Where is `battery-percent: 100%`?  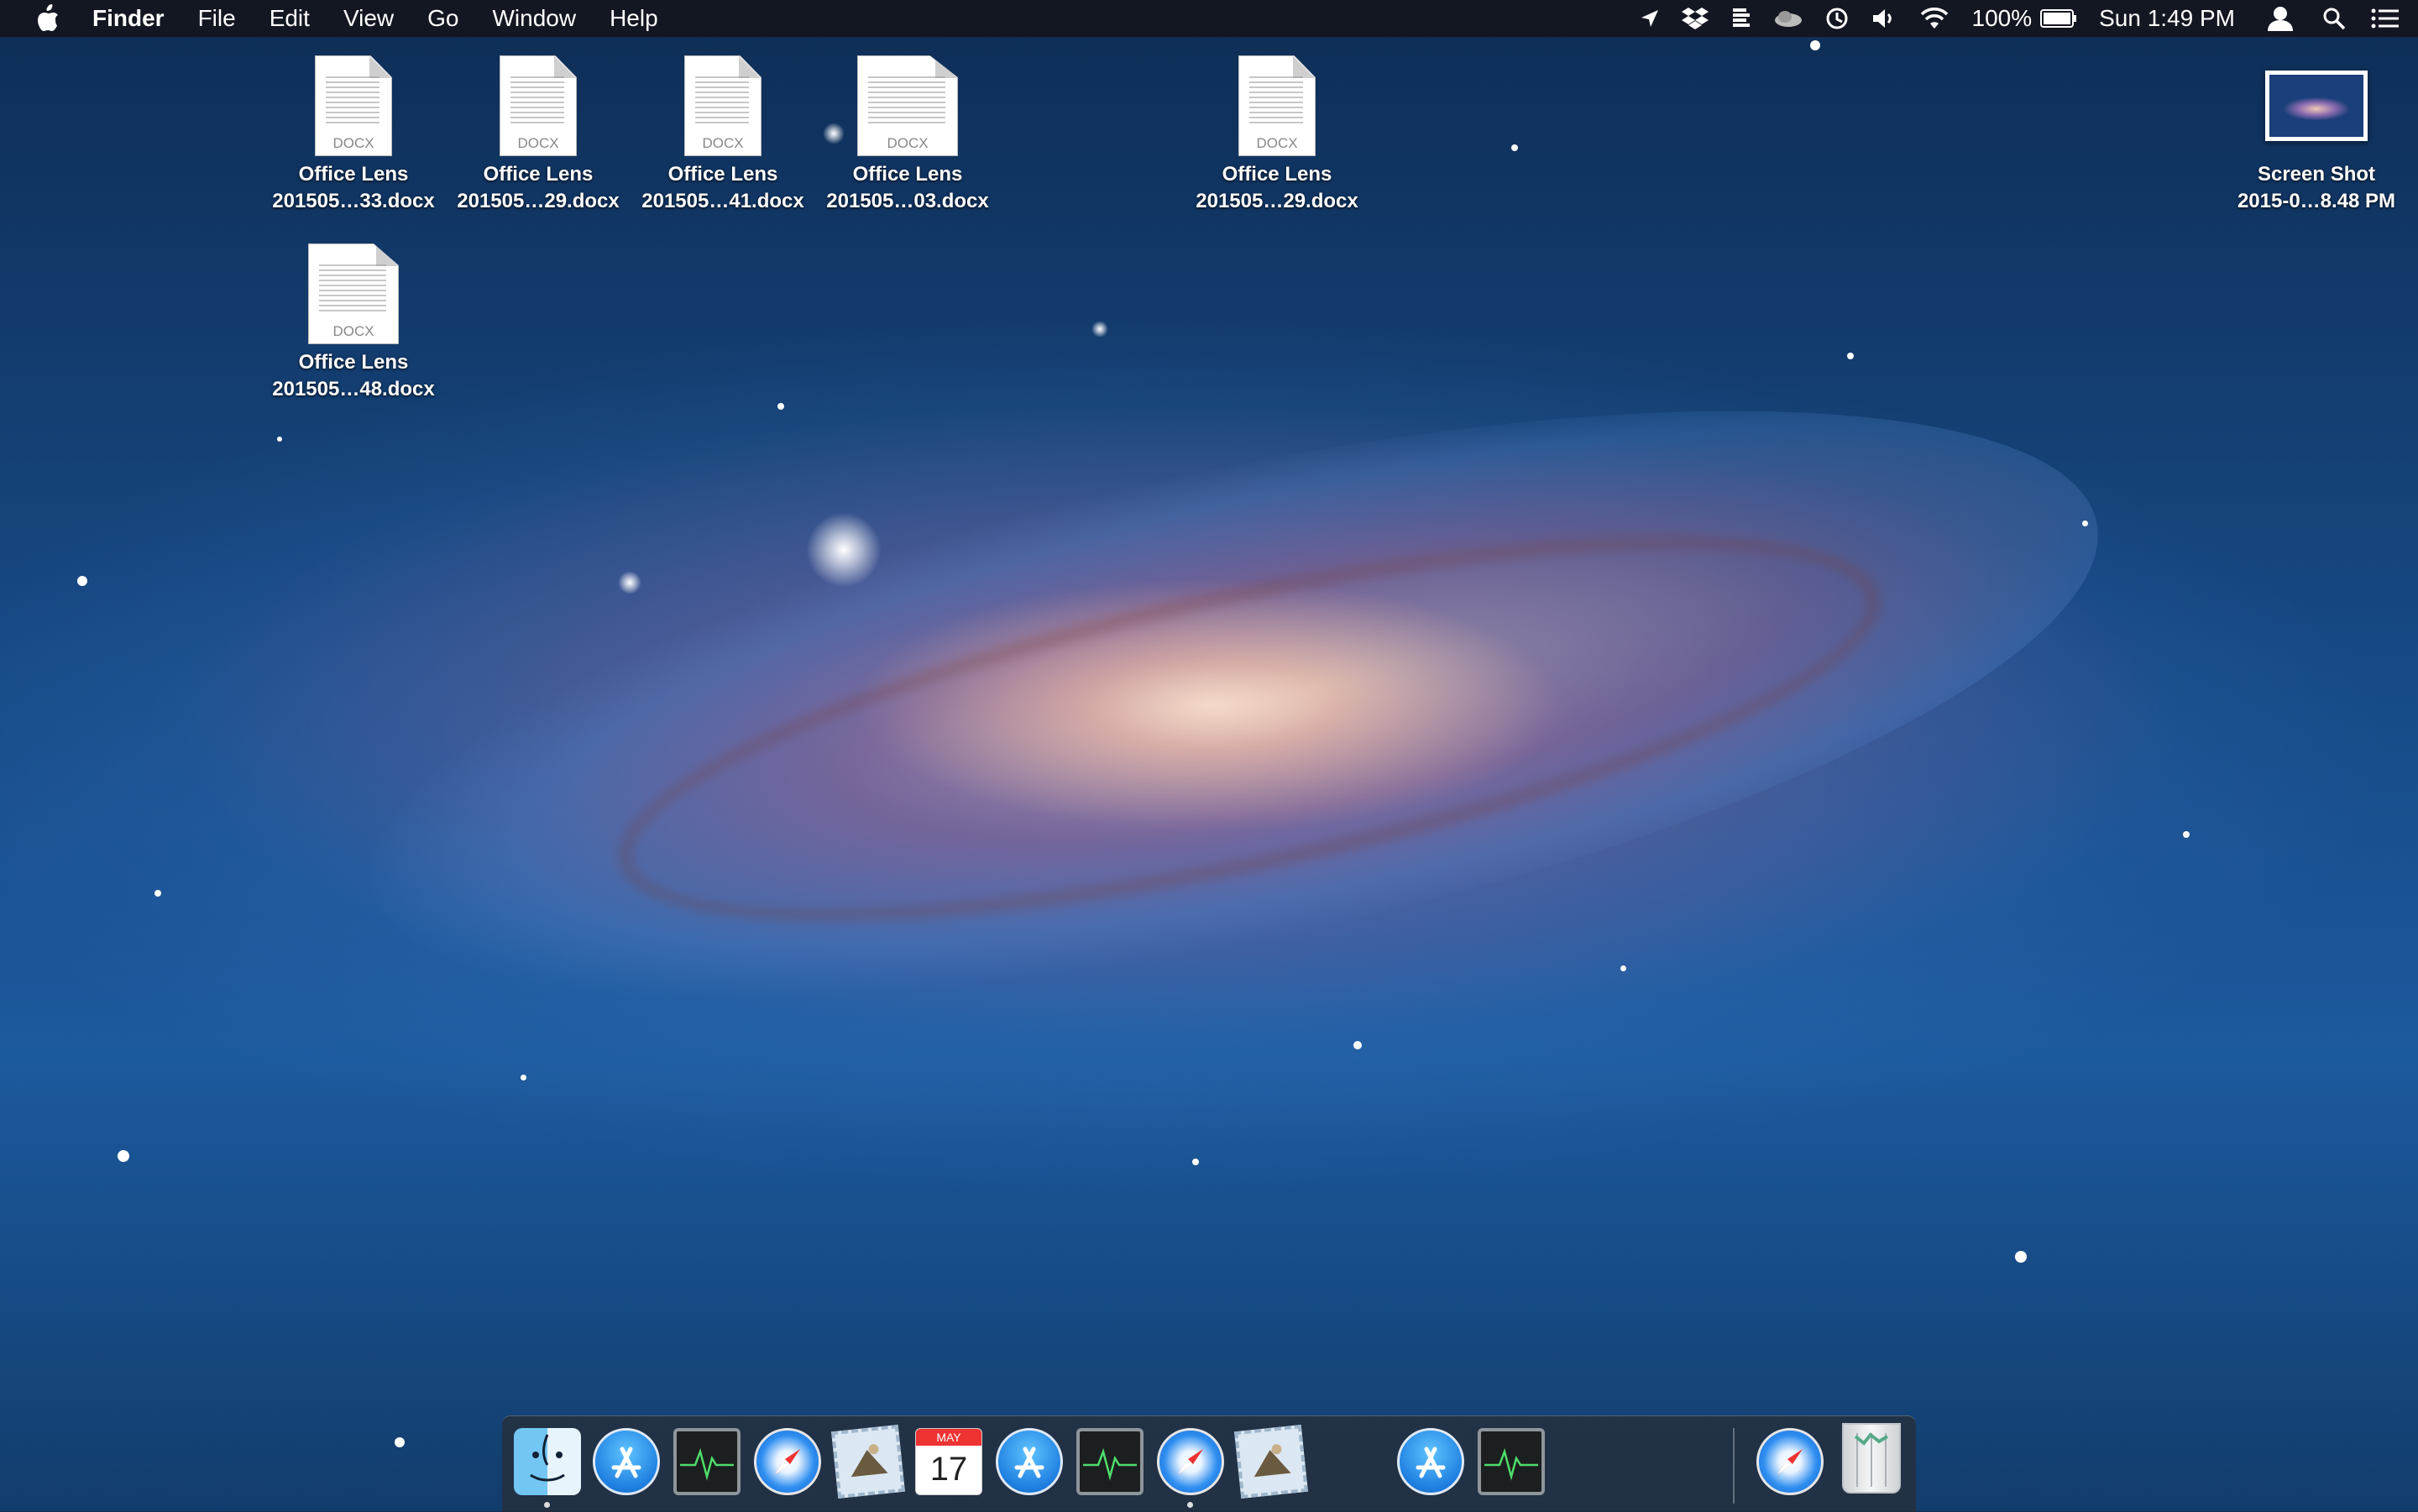 battery-percent: 100% is located at coordinates (2002, 18).